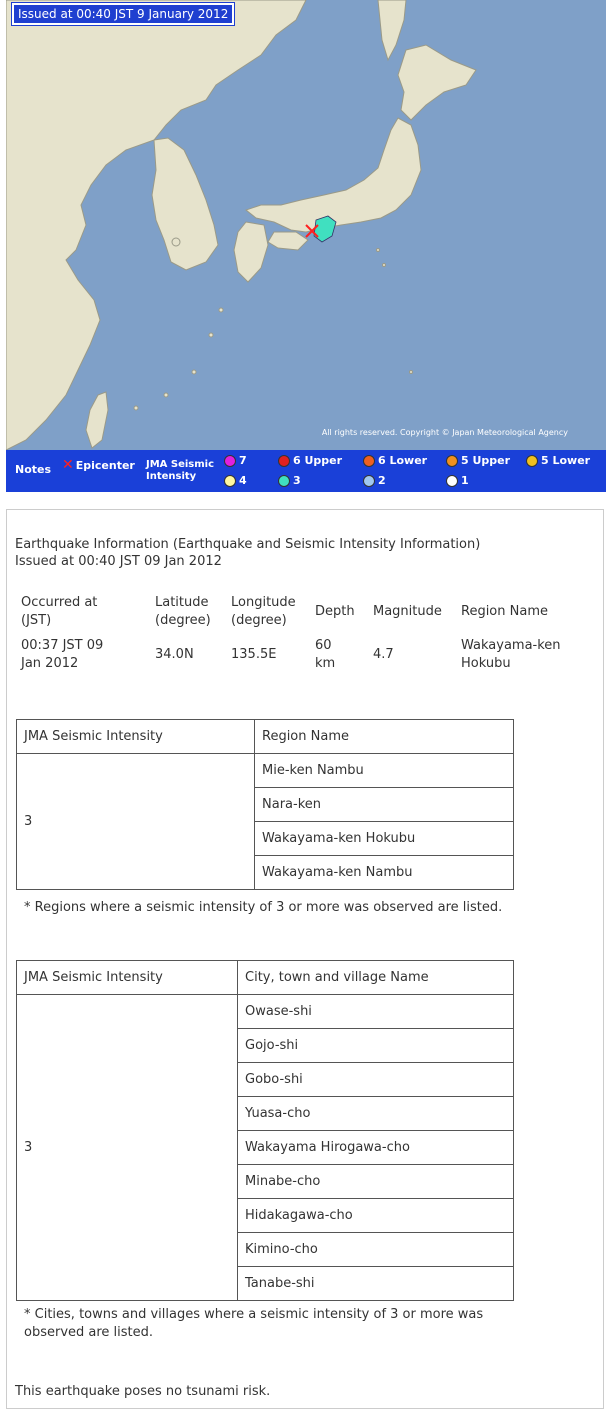 The image size is (607, 1413). I want to click on city-cell: Wakayama Hirogawa-cho, so click(375, 1147).